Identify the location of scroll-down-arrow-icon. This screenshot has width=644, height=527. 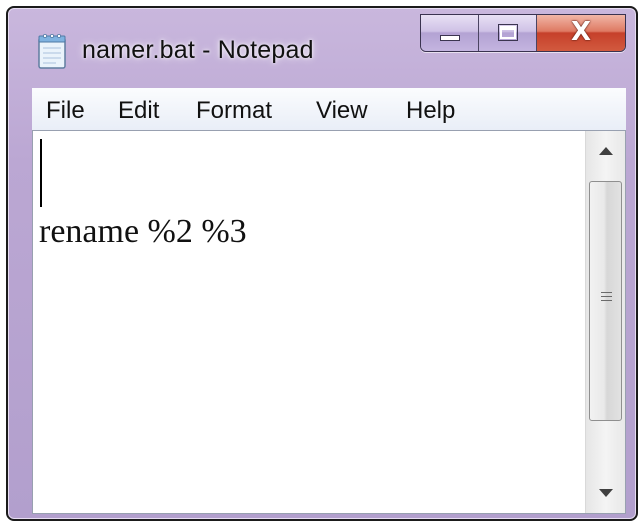
(605, 493).